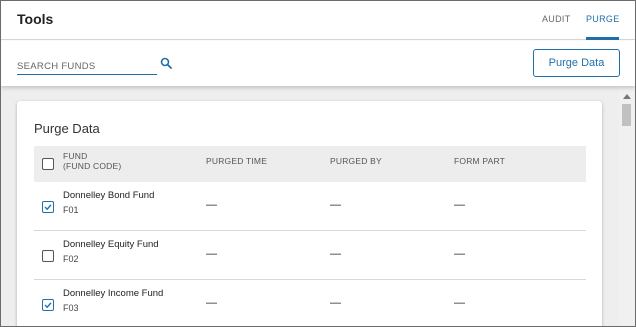 The width and height of the screenshot is (636, 327). Describe the element at coordinates (310, 303) in the screenshot. I see `table-row: Donnelley Income Fund F03 — — —` at that location.